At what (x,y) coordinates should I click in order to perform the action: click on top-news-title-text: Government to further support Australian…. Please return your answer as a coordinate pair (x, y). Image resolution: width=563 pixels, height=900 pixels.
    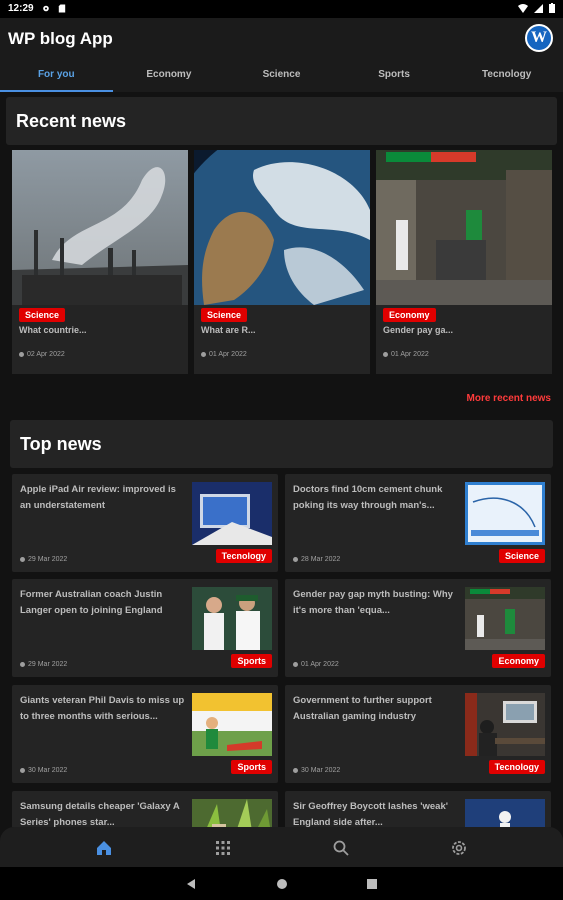
    Looking at the image, I should click on (362, 708).